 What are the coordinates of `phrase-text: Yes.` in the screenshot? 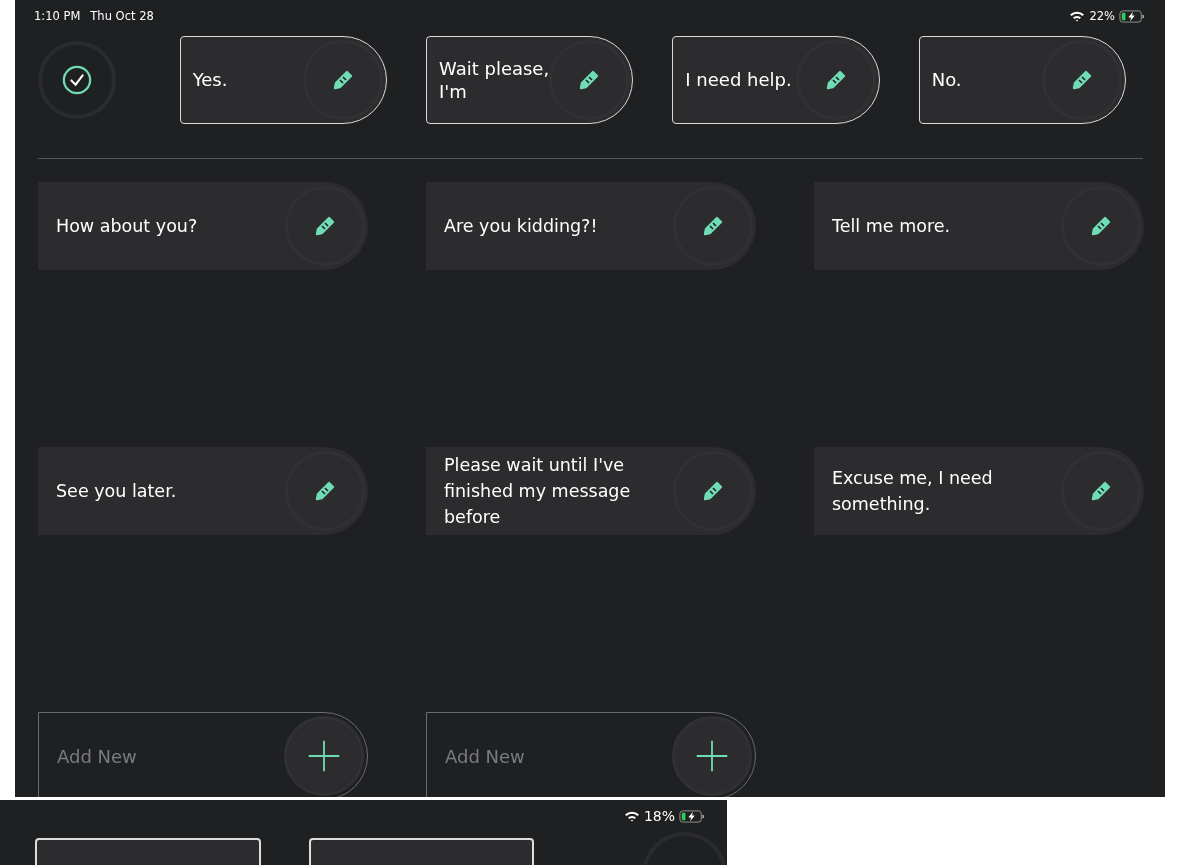 It's located at (210, 80).